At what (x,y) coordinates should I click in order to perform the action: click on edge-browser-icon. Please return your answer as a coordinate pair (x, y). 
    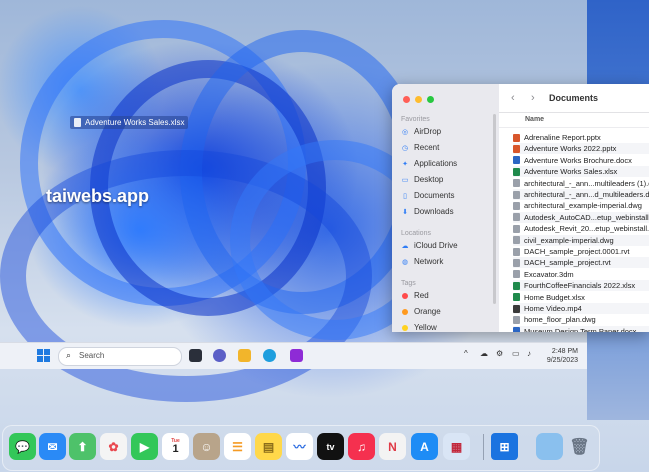
    Looking at the image, I should click on (269, 355).